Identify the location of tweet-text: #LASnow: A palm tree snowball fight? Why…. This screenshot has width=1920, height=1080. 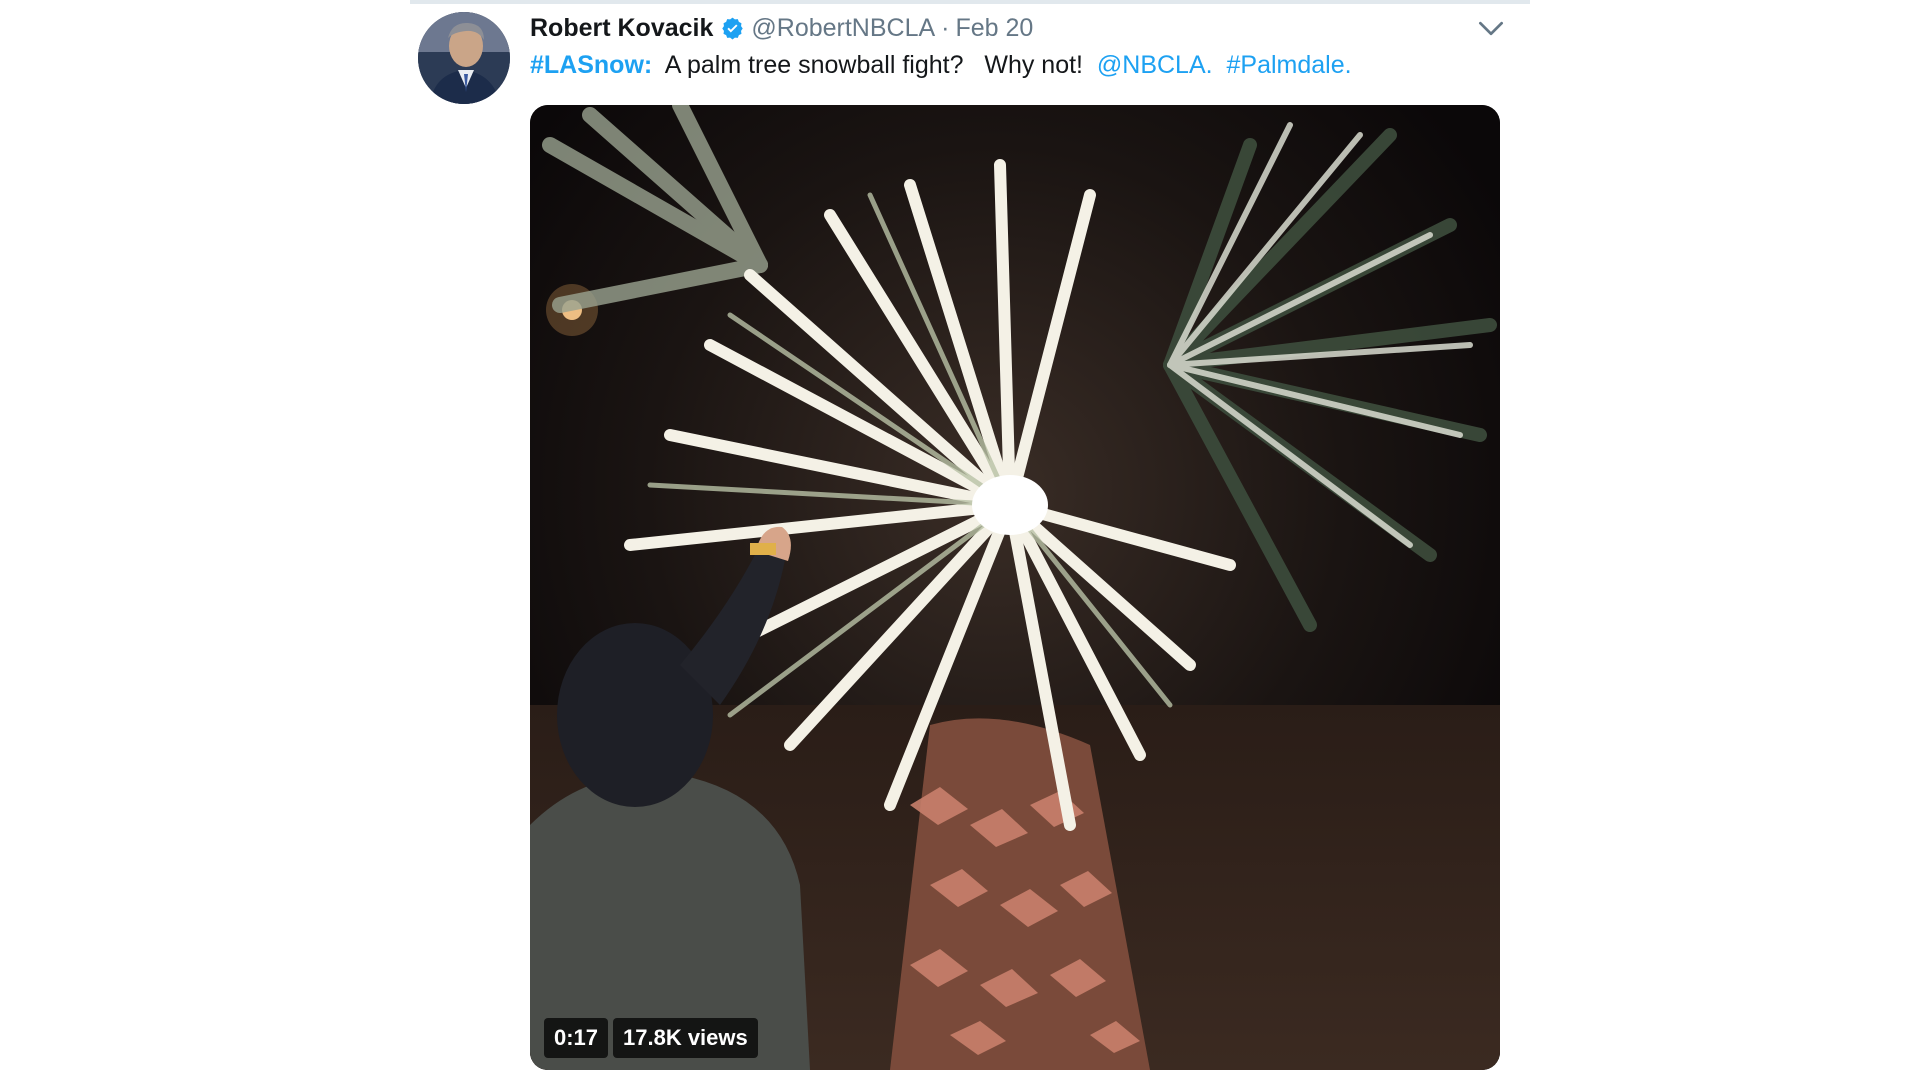
(941, 65).